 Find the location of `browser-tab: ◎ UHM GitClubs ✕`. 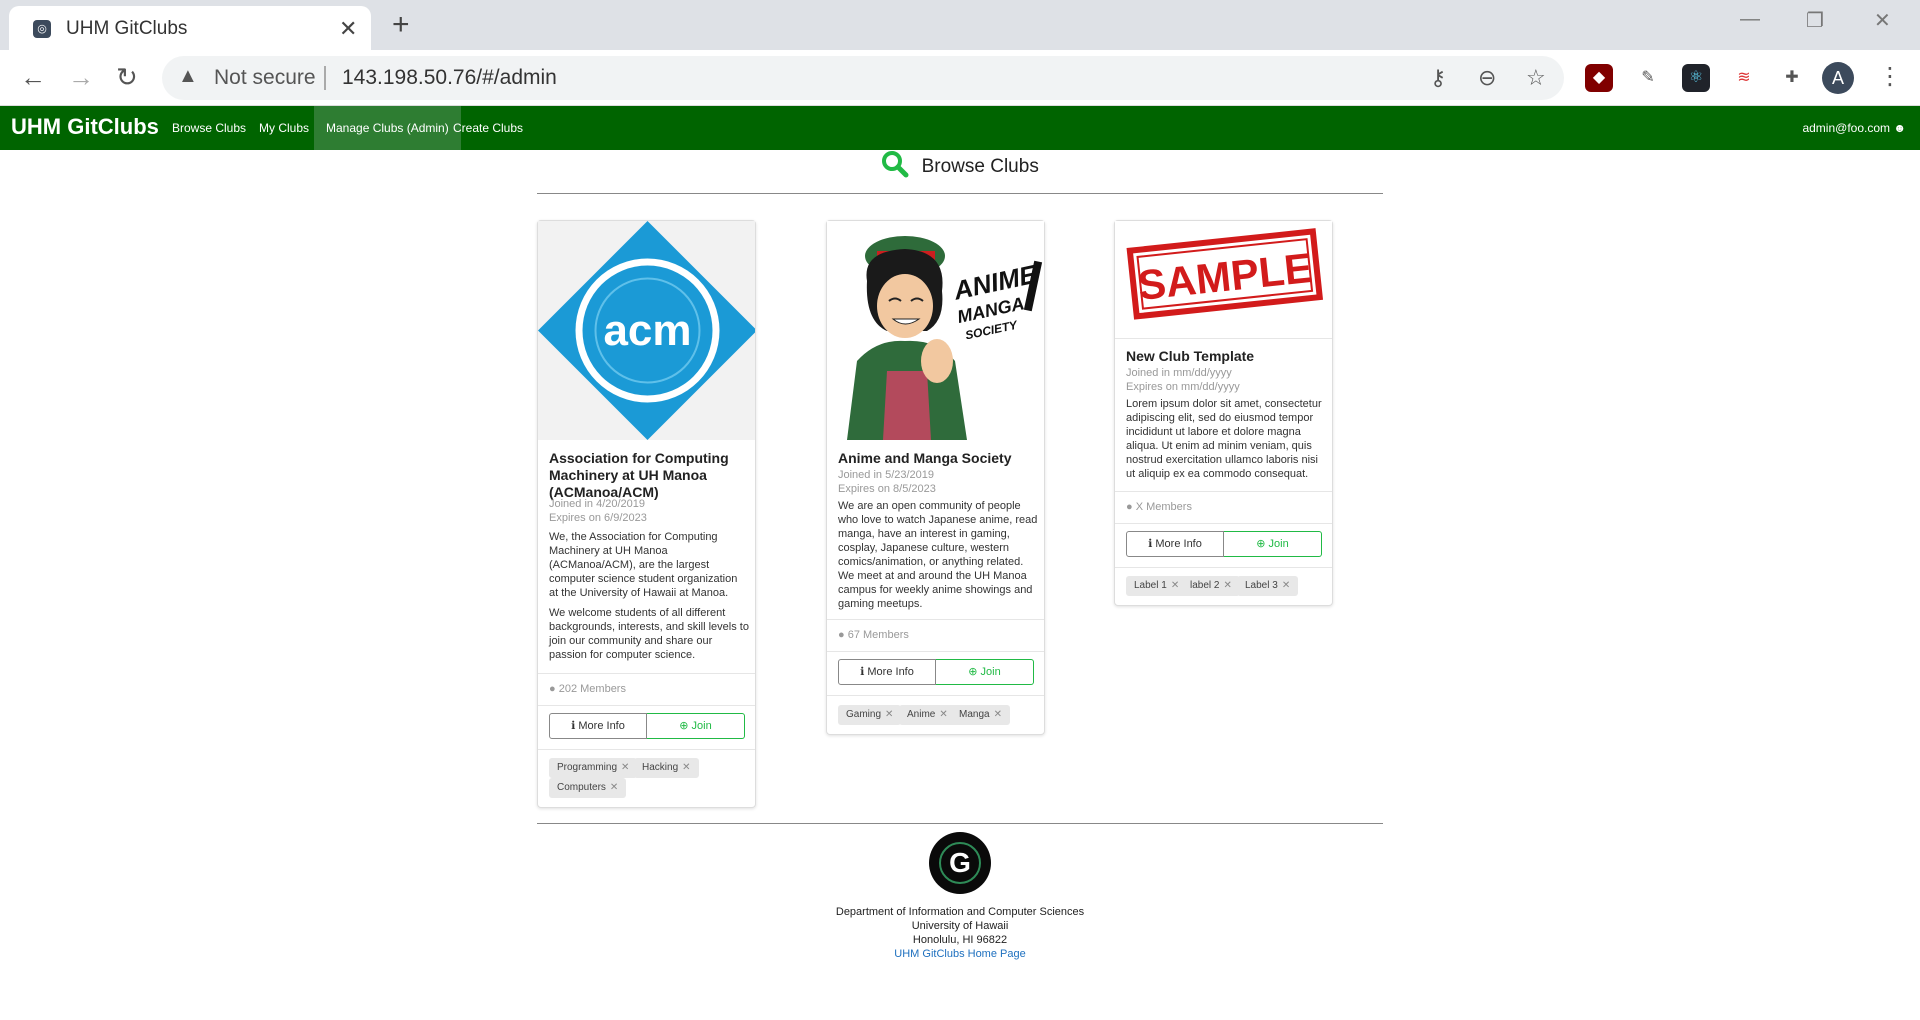

browser-tab: ◎ UHM GitClubs ✕ is located at coordinates (190, 28).